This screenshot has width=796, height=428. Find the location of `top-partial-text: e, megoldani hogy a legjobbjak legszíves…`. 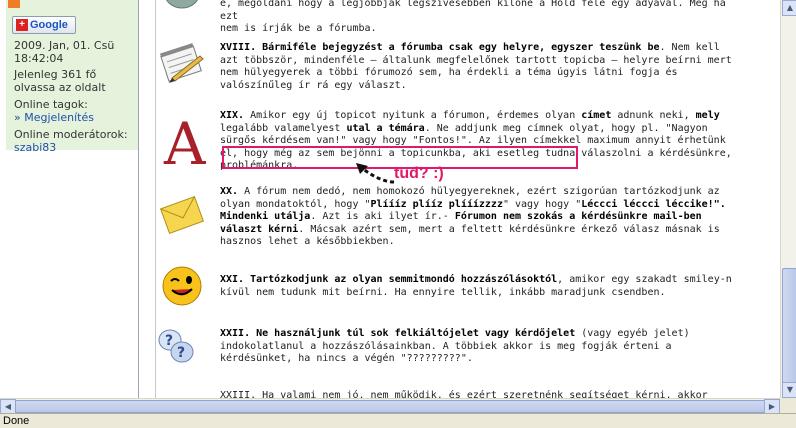

top-partial-text: e, megoldani hogy a legjobbjak legszíves… is located at coordinates (473, 17).